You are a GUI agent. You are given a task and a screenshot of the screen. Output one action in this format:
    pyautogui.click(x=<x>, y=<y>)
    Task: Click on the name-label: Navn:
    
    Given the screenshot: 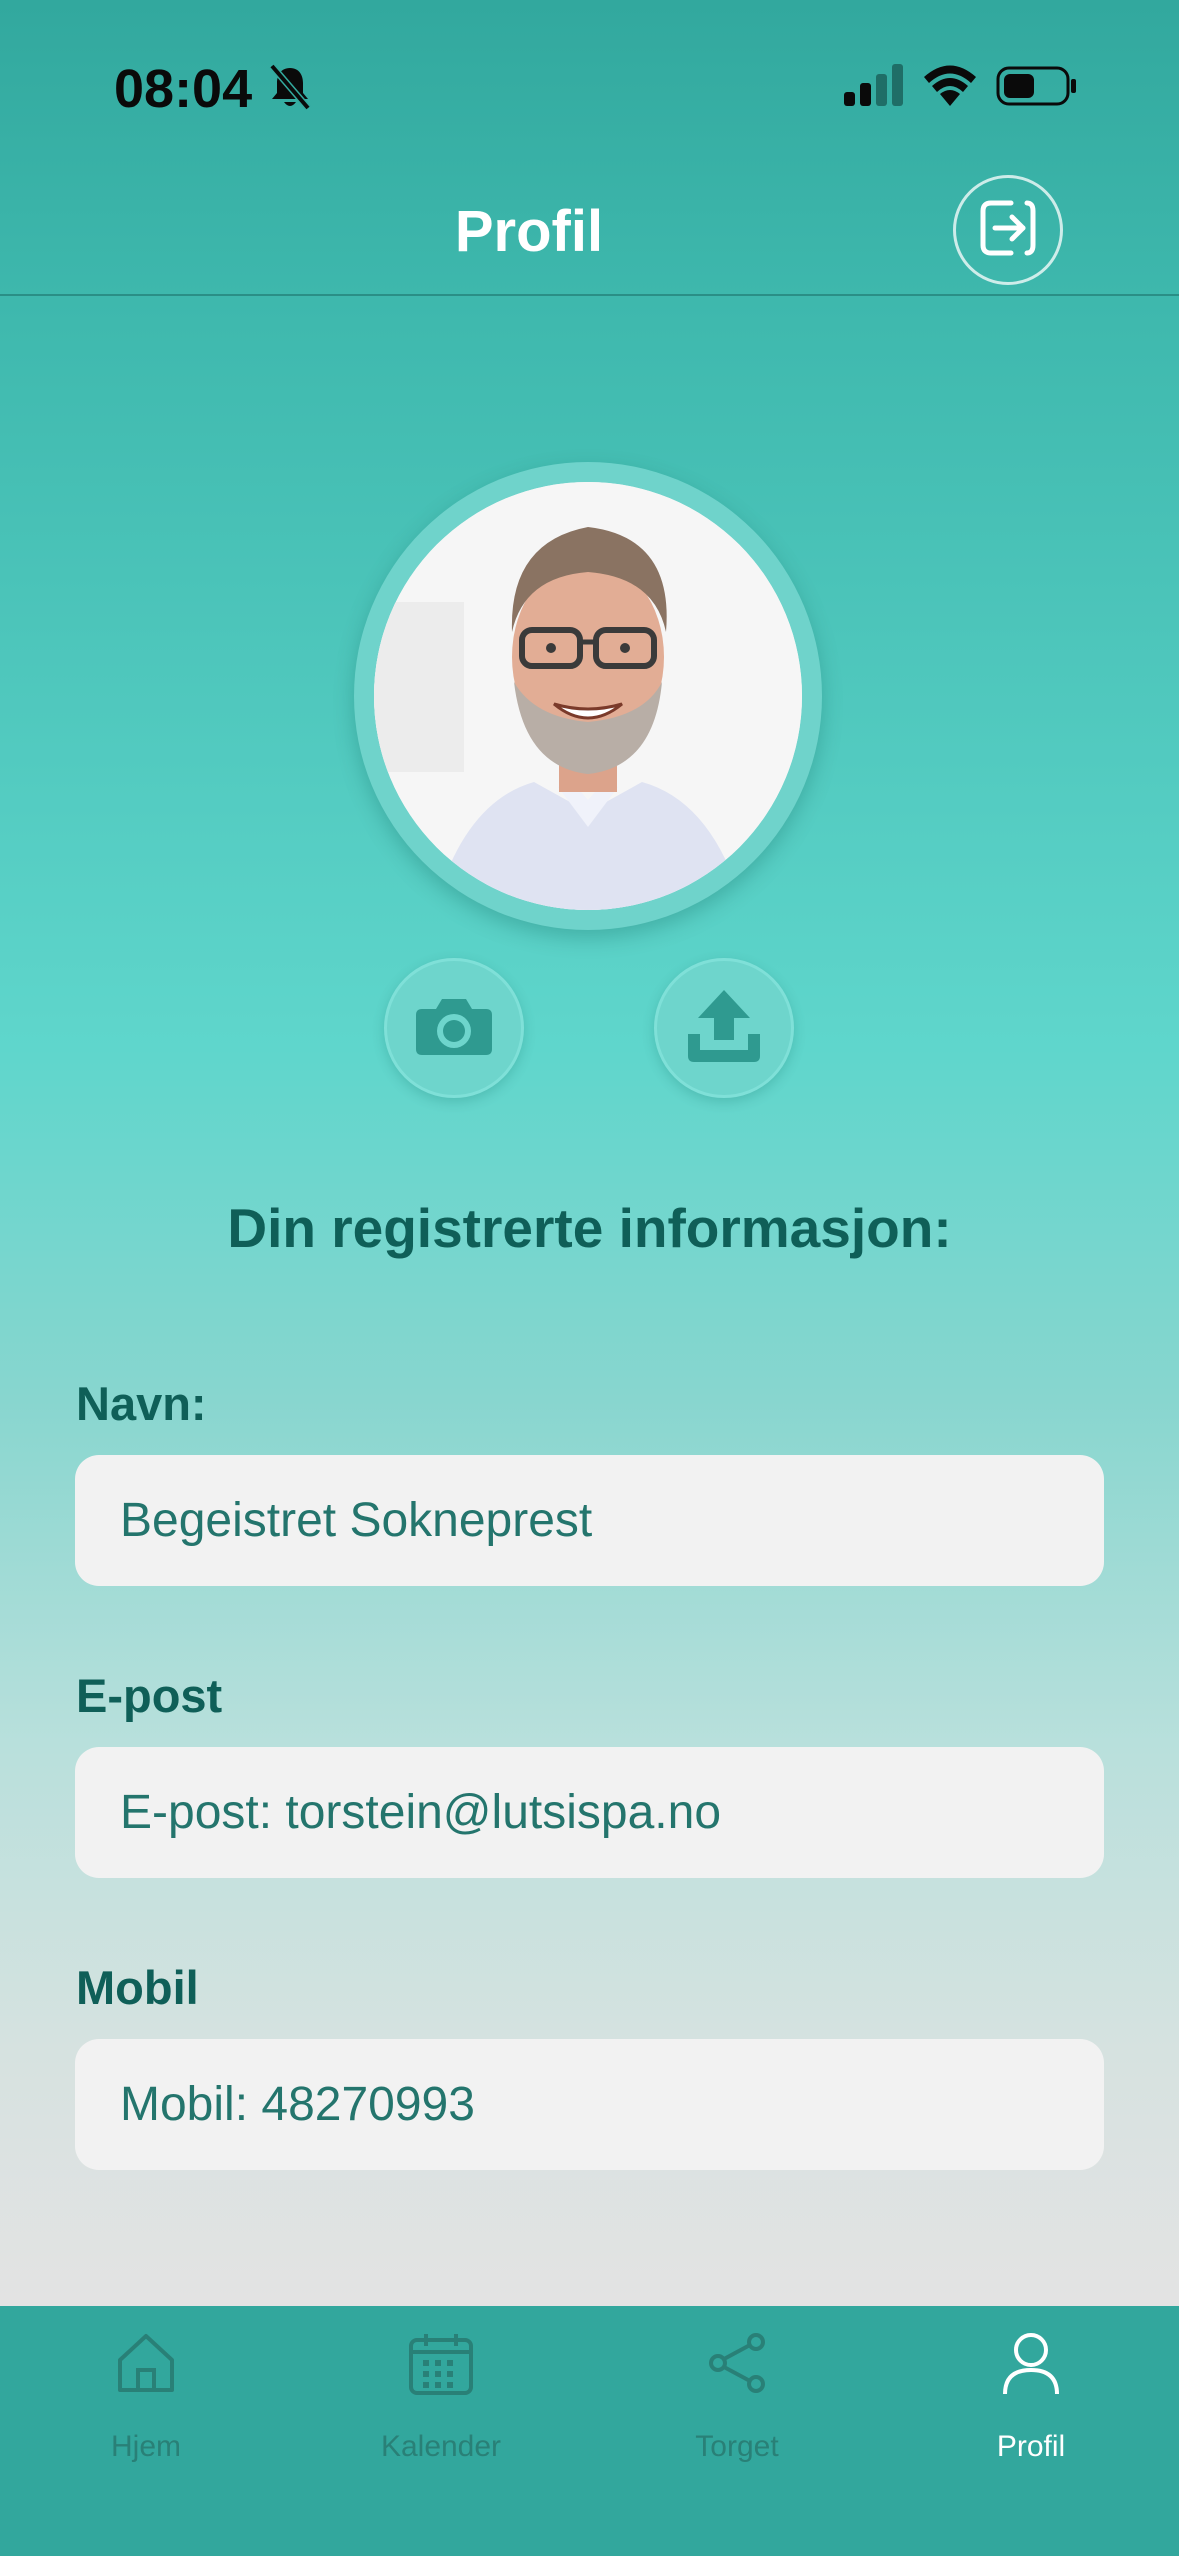 What is the action you would take?
    pyautogui.click(x=141, y=1403)
    